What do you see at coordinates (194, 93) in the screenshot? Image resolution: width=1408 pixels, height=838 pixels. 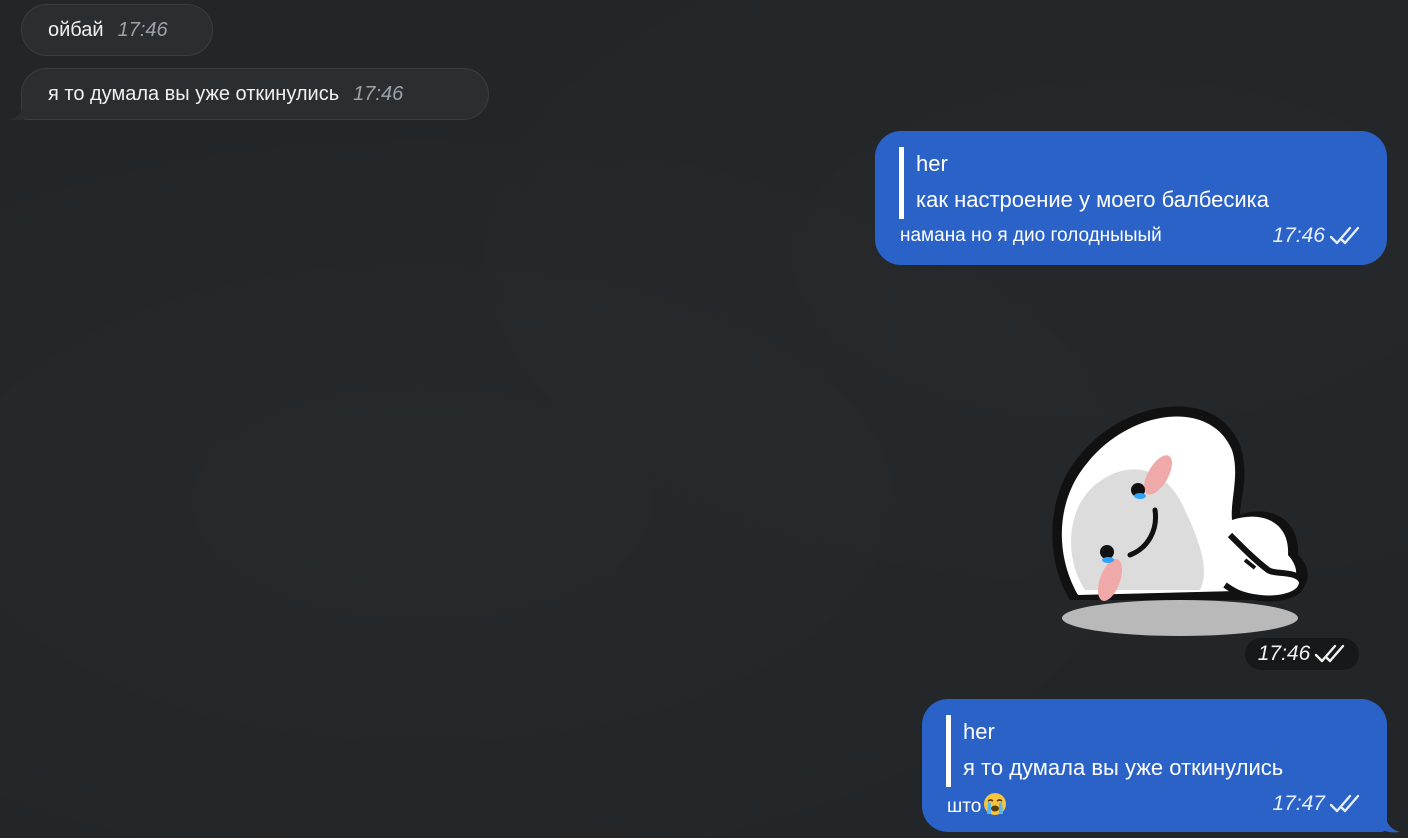 I see `message-text: я то думала вы уже откинулись` at bounding box center [194, 93].